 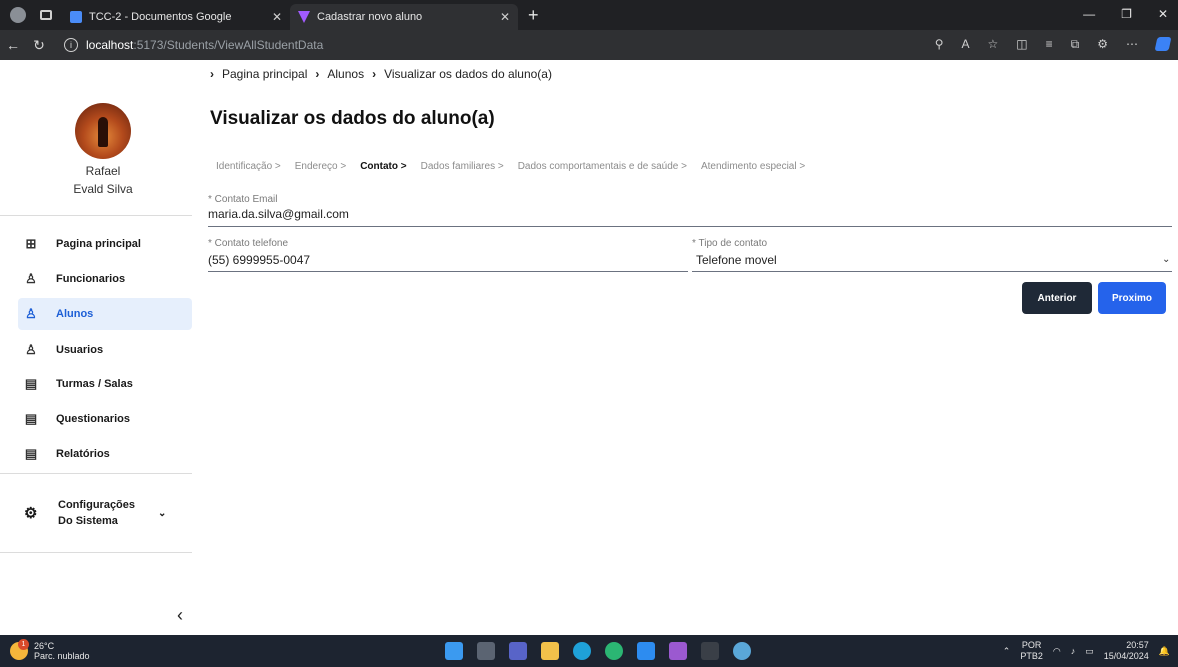 I want to click on sidebar-item-configuracoes: ⚙ Configurações Do Sistema ⌄, so click(x=105, y=513).